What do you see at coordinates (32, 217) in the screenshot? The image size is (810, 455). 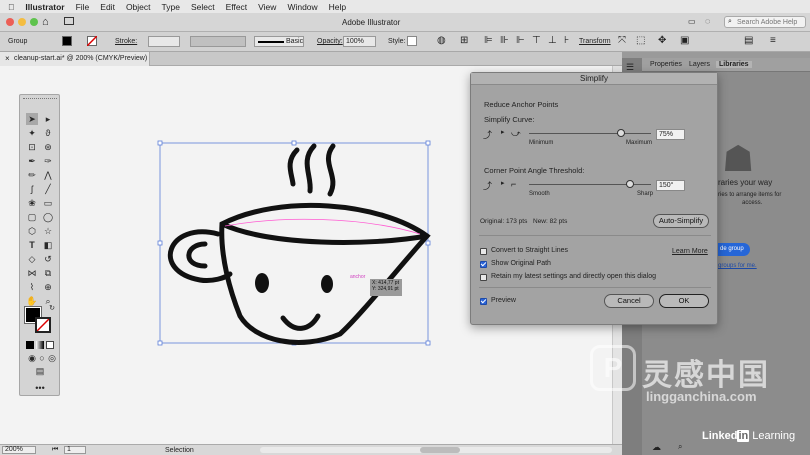 I see `rounded-rect-icon: ▢` at bounding box center [32, 217].